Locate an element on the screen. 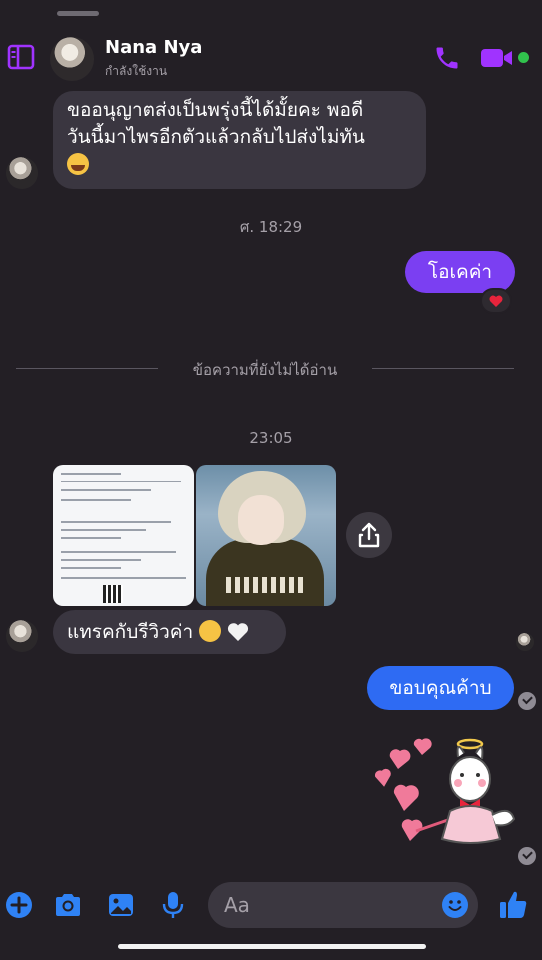 Image resolution: width=542 pixels, height=960 pixels. camera-icon is located at coordinates (68, 905).